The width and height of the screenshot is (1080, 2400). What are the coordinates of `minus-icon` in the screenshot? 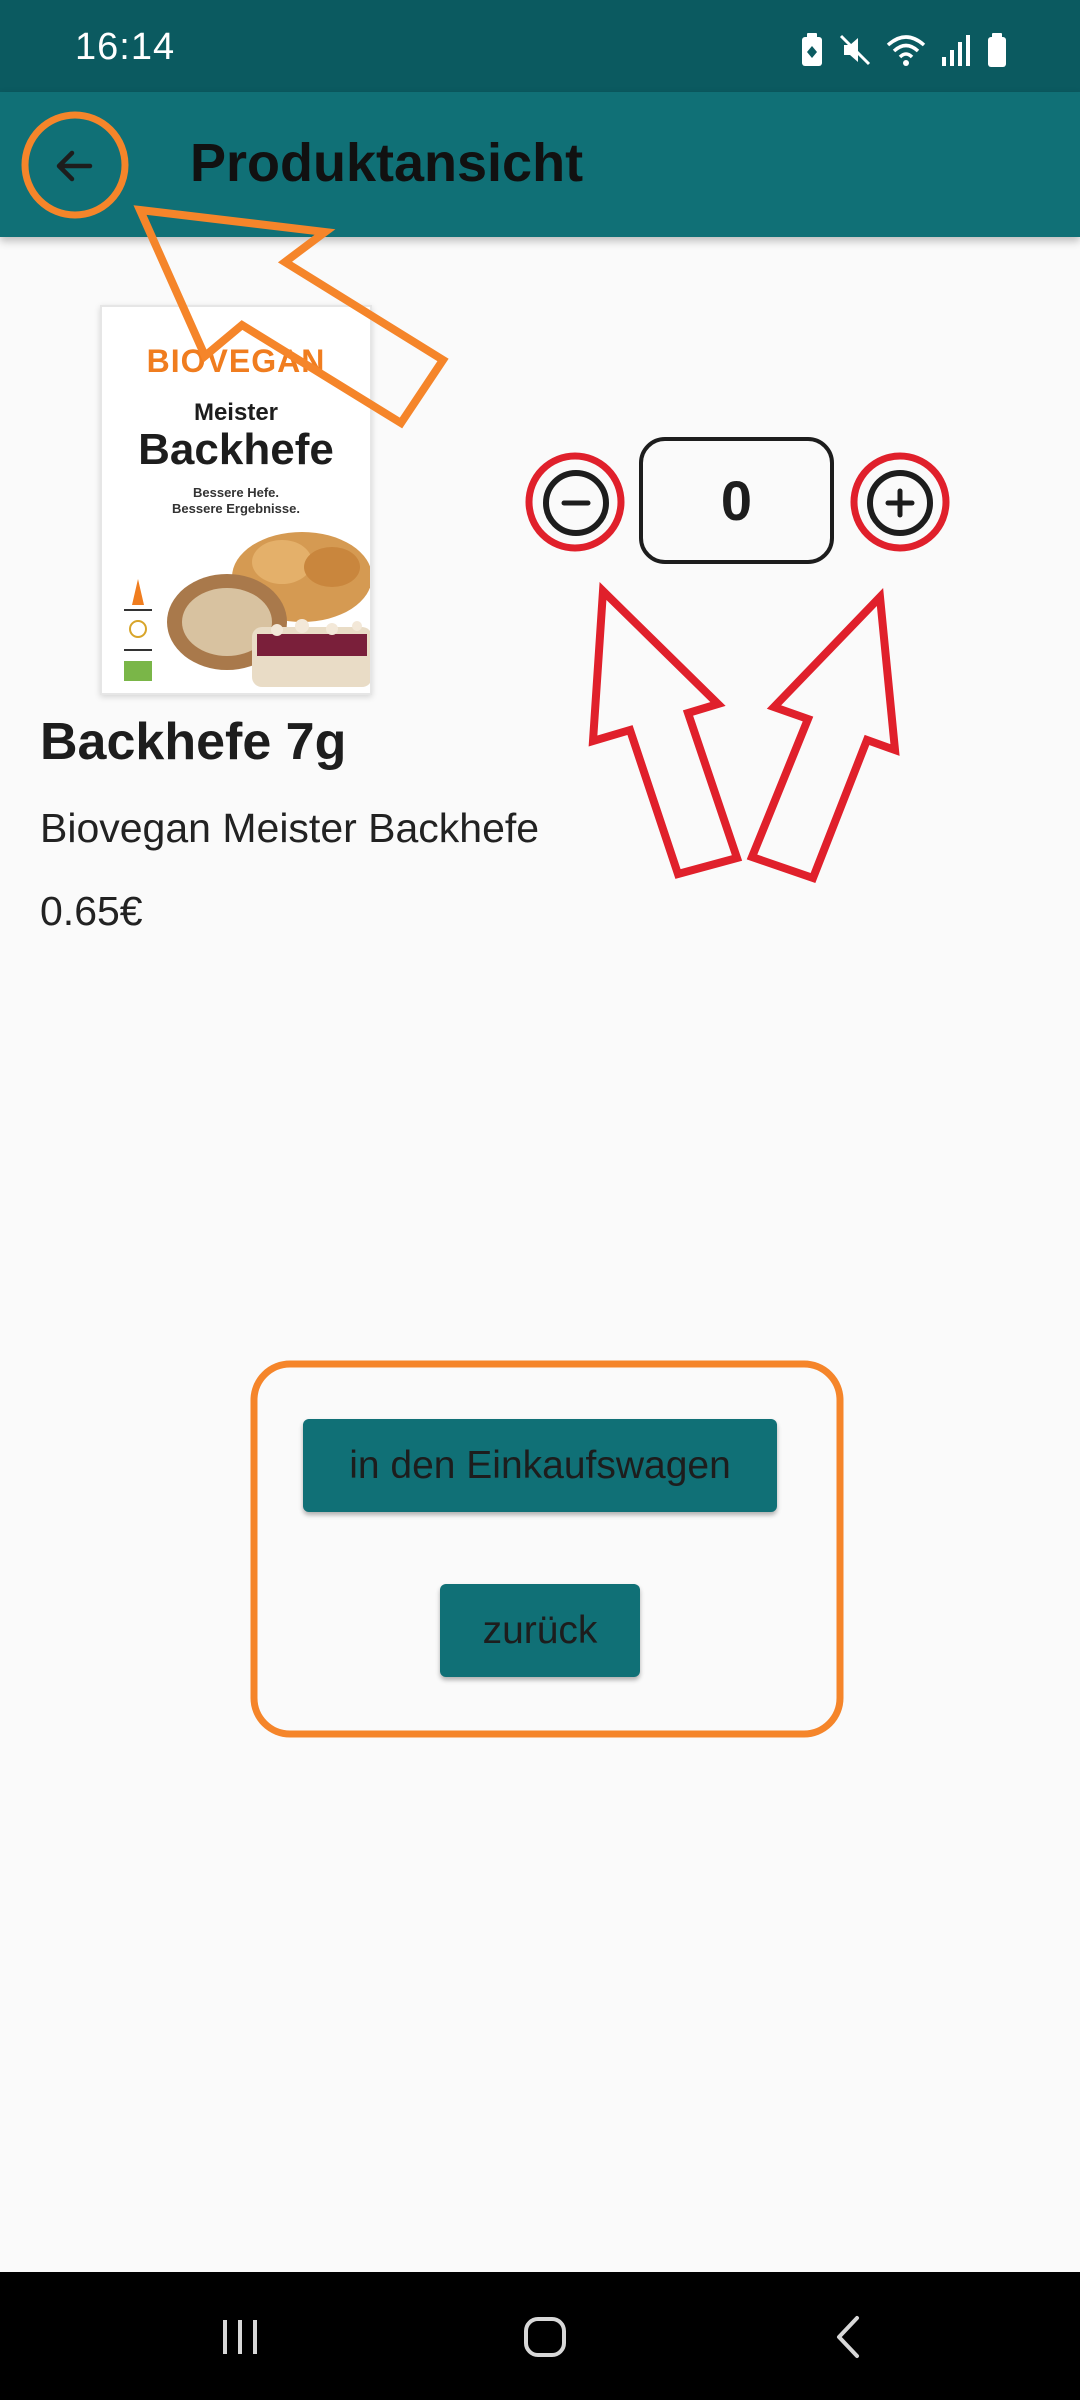 It's located at (576, 503).